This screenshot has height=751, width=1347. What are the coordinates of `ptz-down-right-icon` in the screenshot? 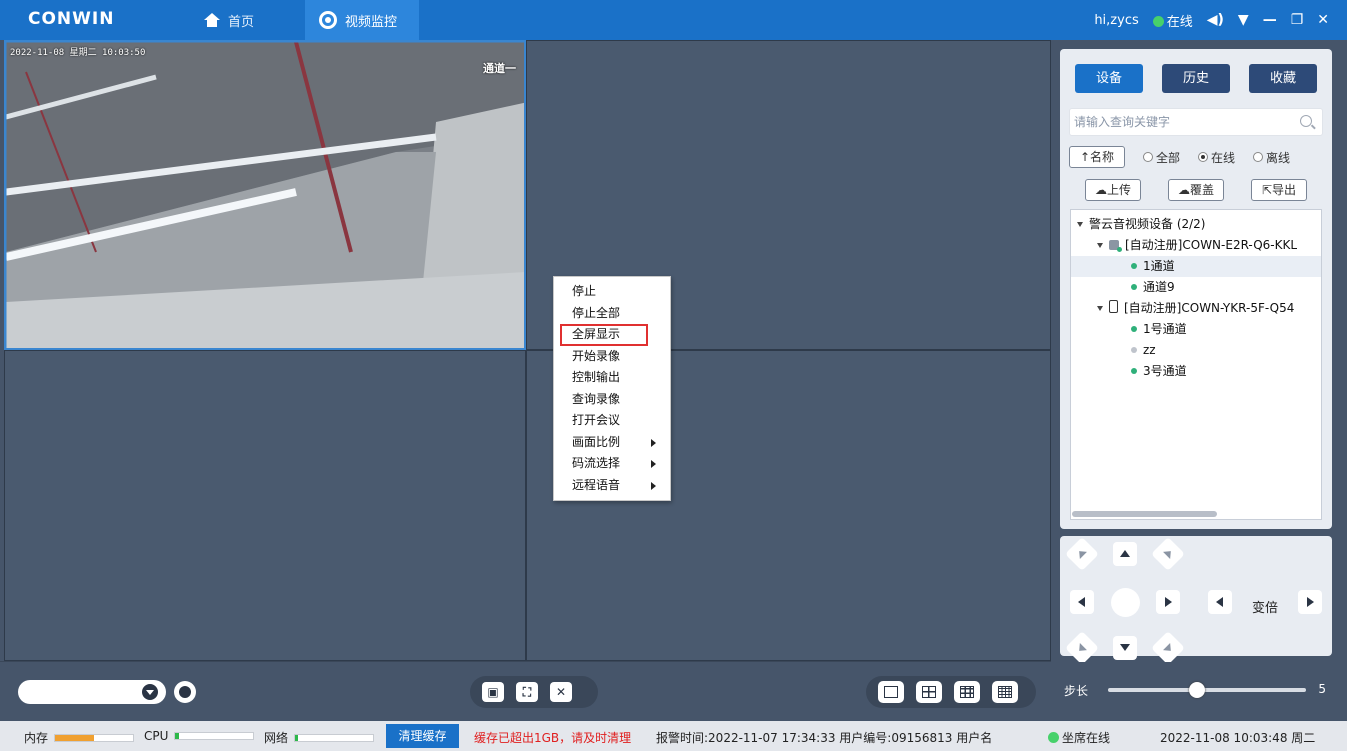 It's located at (1168, 648).